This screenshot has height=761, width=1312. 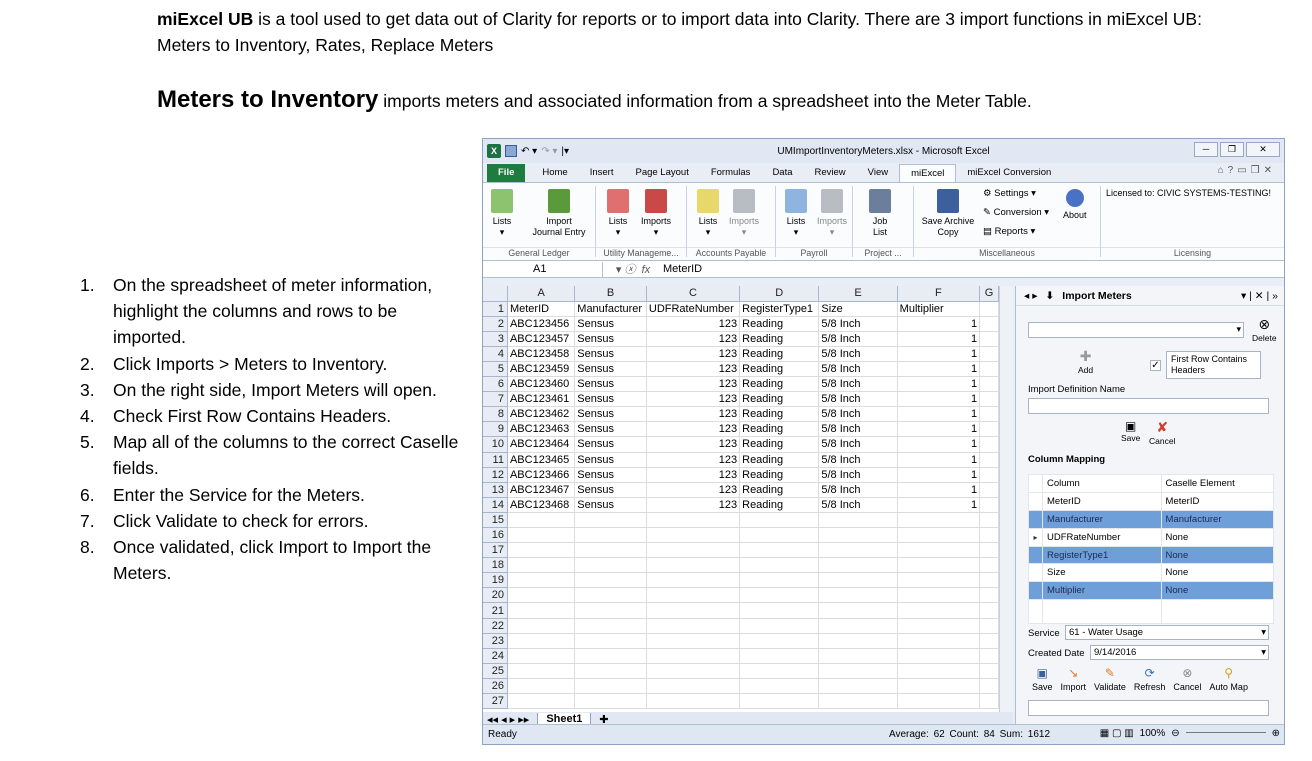 What do you see at coordinates (495, 399) in the screenshot?
I see `row-header: 7` at bounding box center [495, 399].